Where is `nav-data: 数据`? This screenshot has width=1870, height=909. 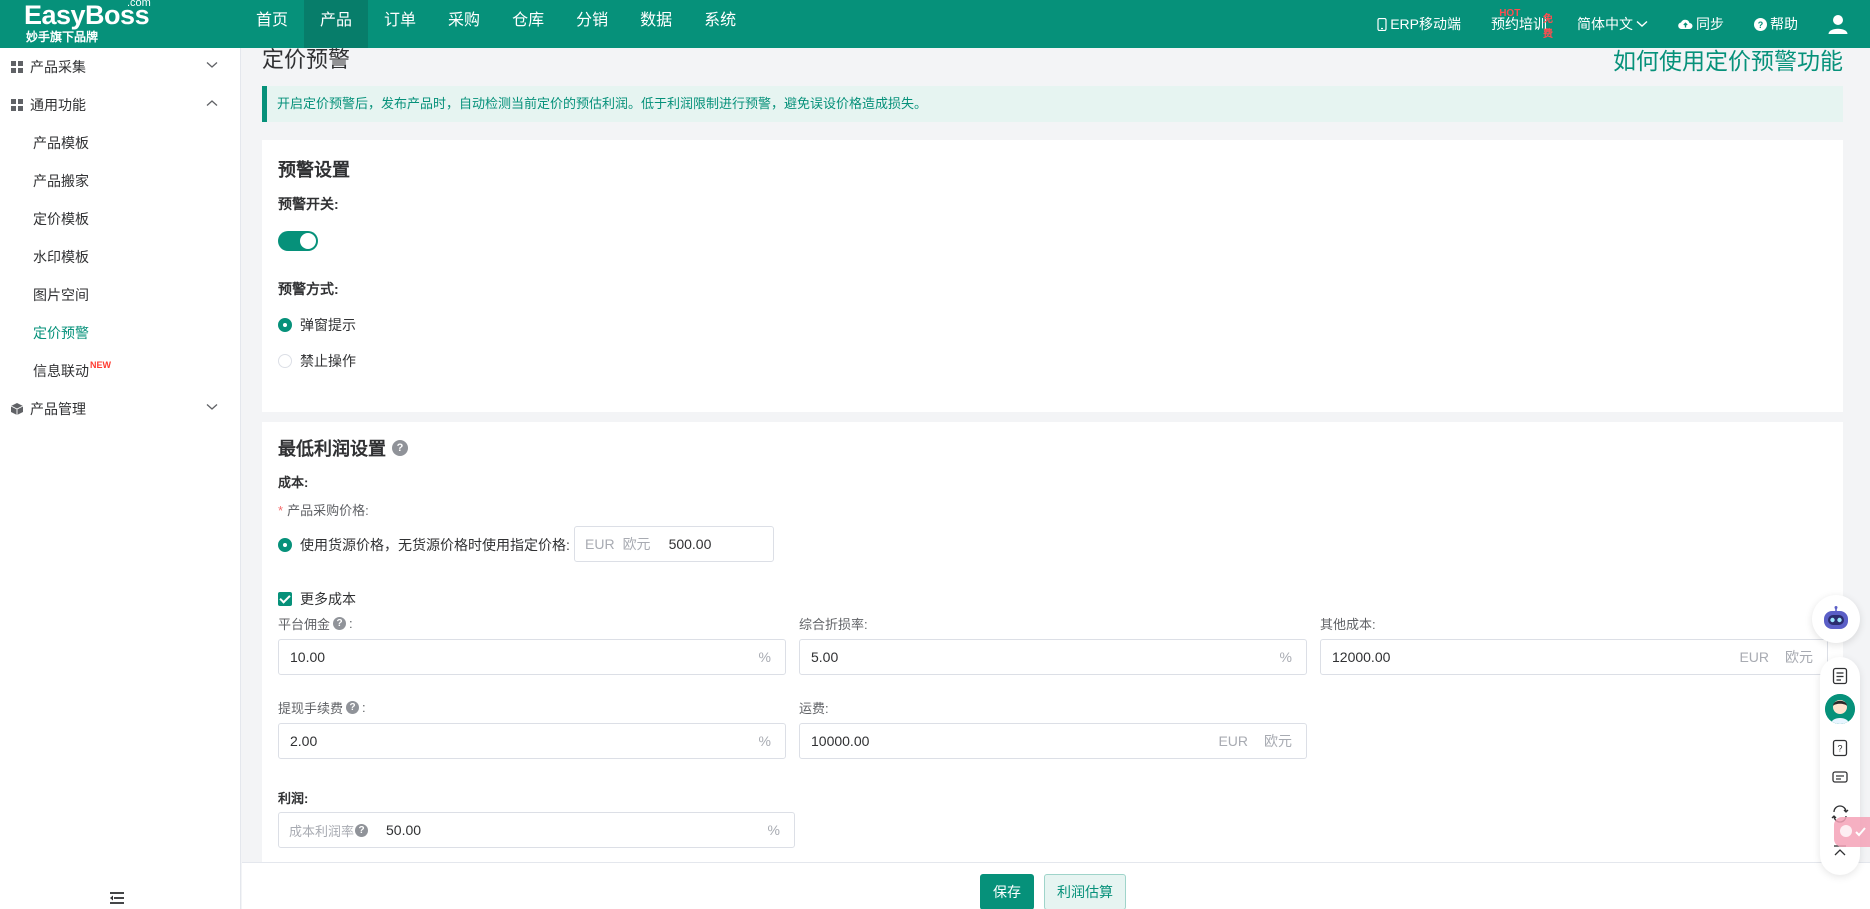
nav-data: 数据 is located at coordinates (656, 24).